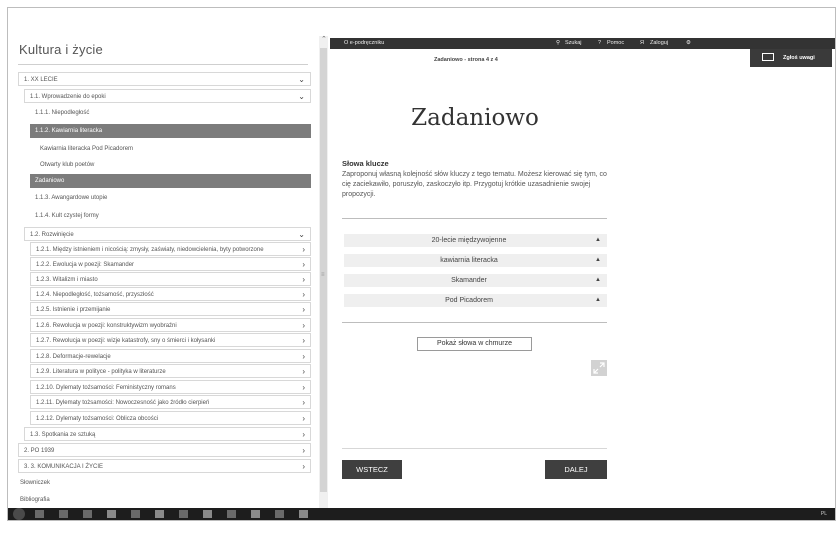 Image resolution: width=837 pixels, height=546 pixels. Describe the element at coordinates (615, 43) in the screenshot. I see `help-link: Pomoc` at that location.